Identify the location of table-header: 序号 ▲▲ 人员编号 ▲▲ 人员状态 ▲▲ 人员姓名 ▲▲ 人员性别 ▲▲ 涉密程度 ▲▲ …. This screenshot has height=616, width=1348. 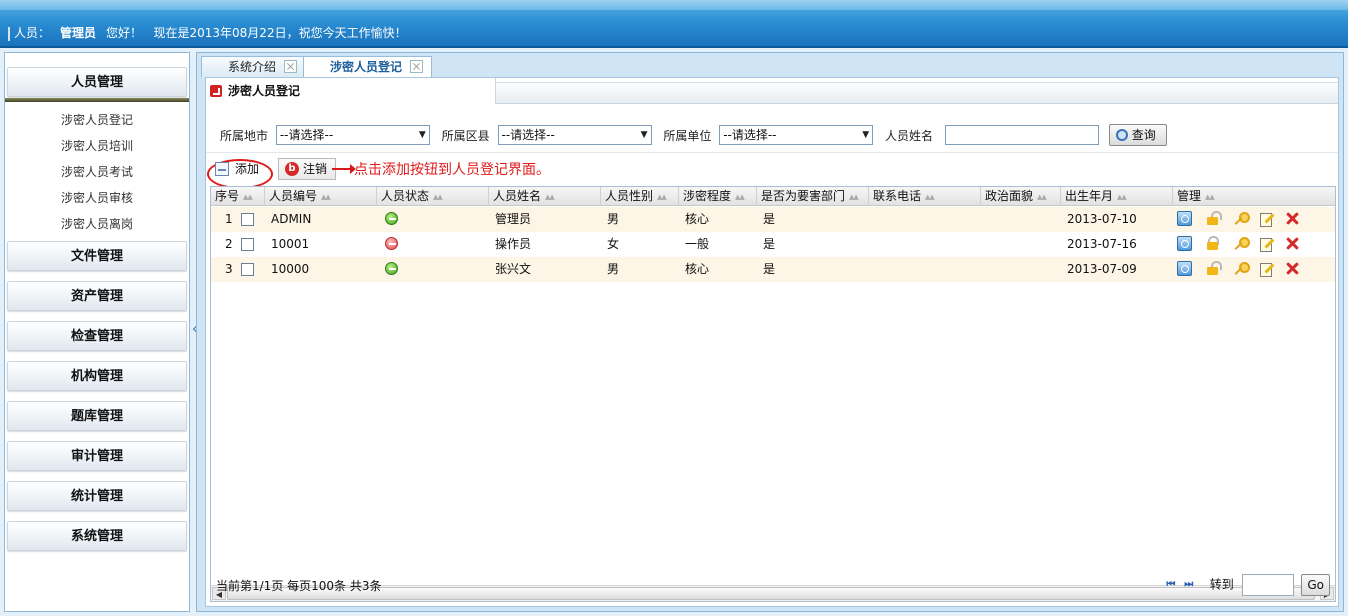
(773, 196).